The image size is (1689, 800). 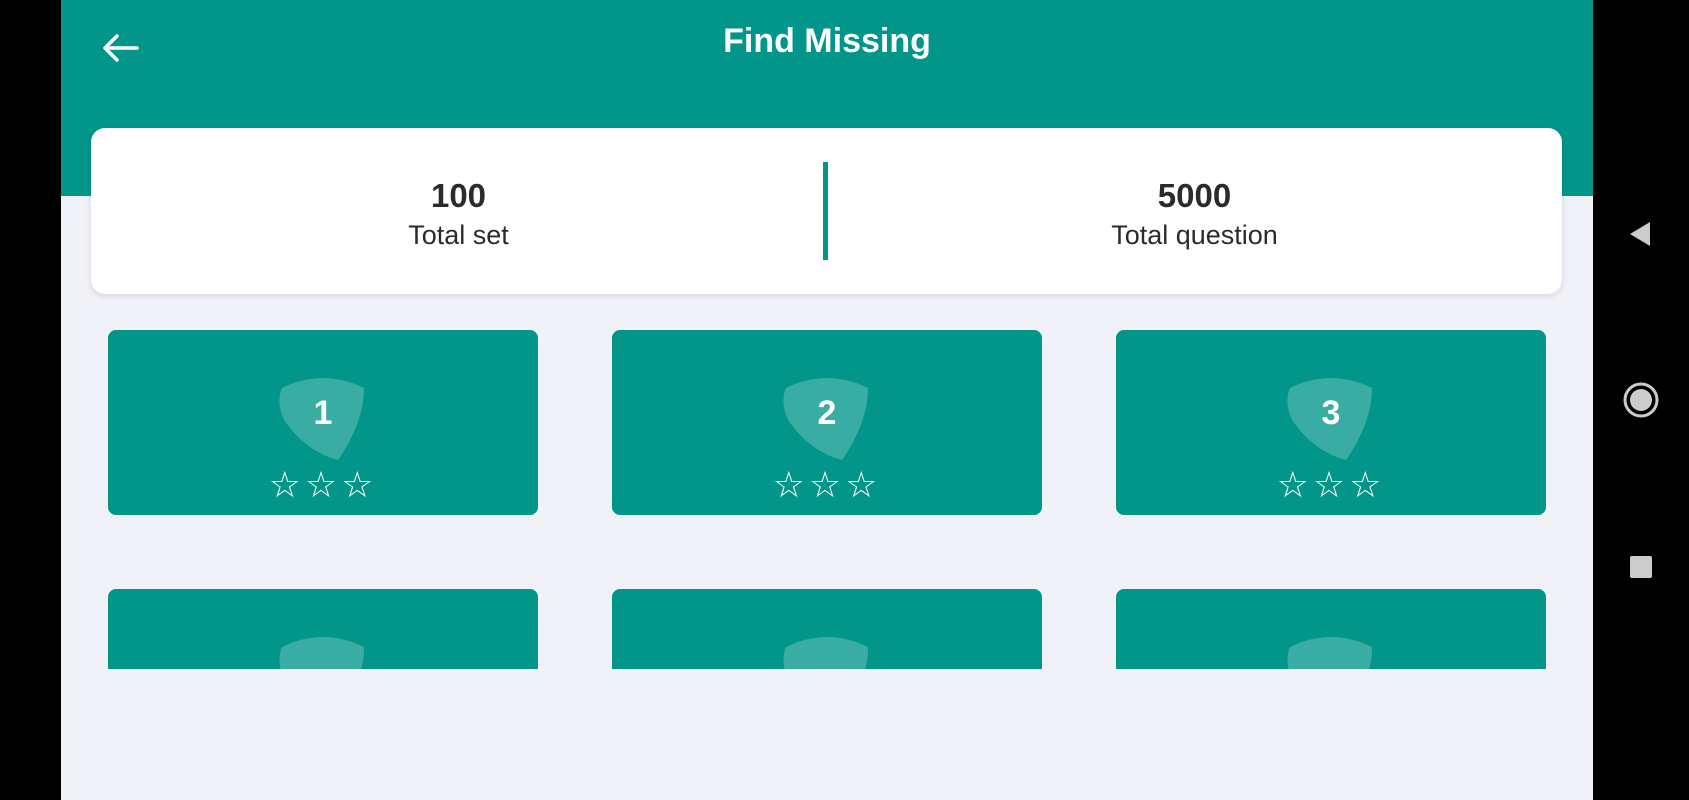 What do you see at coordinates (458, 195) in the screenshot?
I see `total-set-value: 100` at bounding box center [458, 195].